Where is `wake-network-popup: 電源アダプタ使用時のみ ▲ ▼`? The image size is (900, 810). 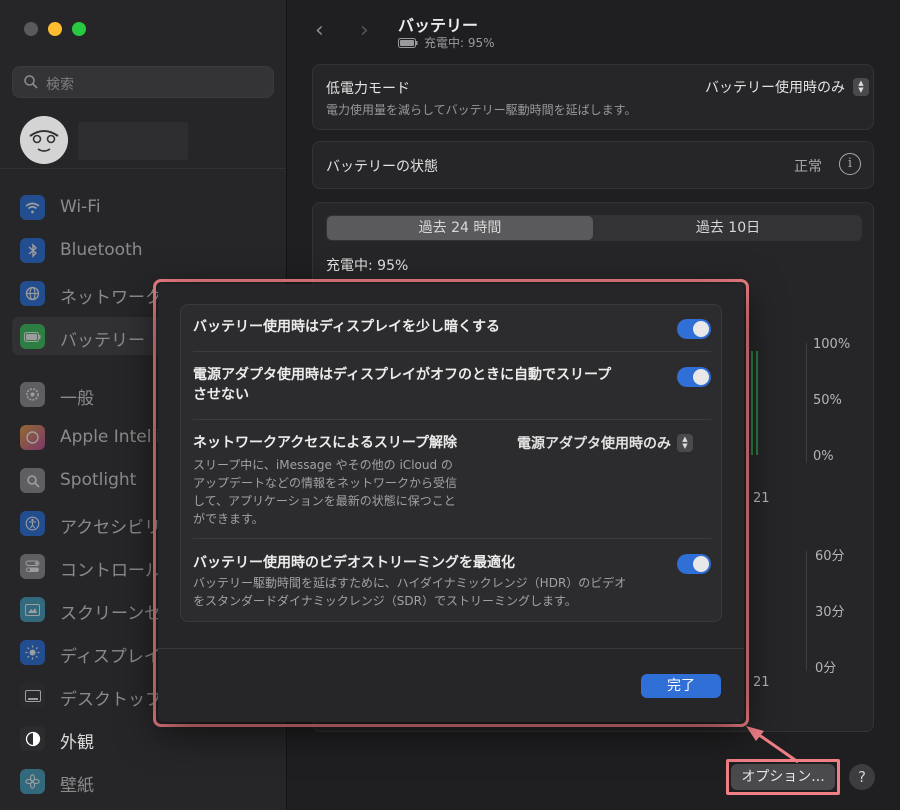
wake-network-popup: 電源アダプタ使用時のみ ▲ ▼ is located at coordinates (605, 443).